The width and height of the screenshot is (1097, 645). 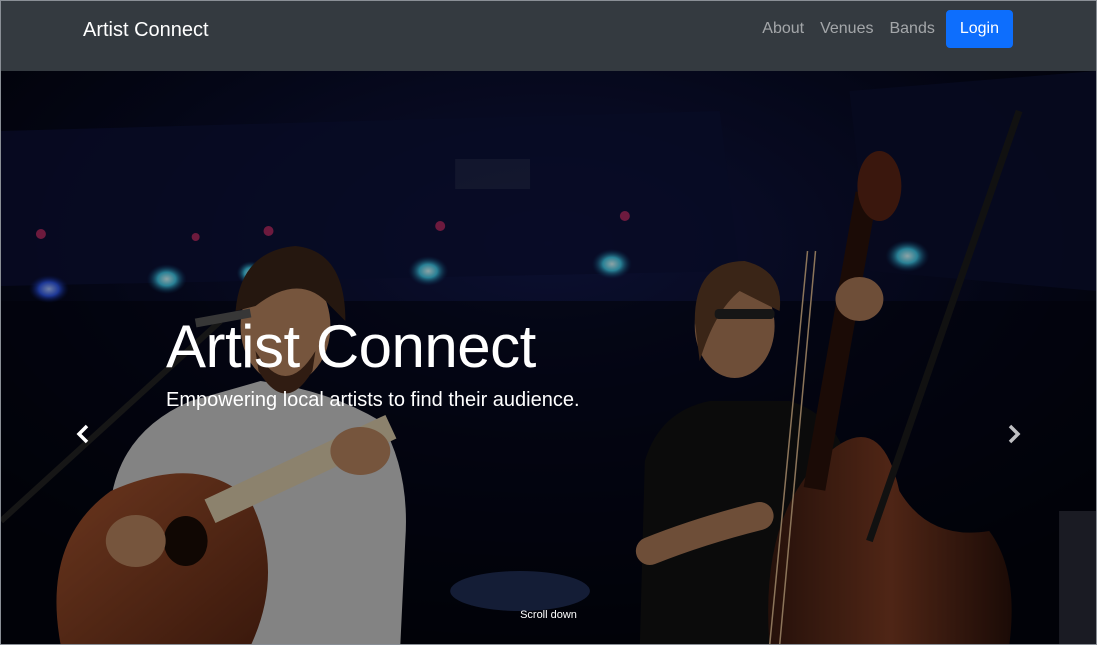 What do you see at coordinates (548, 615) in the screenshot?
I see `scroll-down-link: Scroll down` at bounding box center [548, 615].